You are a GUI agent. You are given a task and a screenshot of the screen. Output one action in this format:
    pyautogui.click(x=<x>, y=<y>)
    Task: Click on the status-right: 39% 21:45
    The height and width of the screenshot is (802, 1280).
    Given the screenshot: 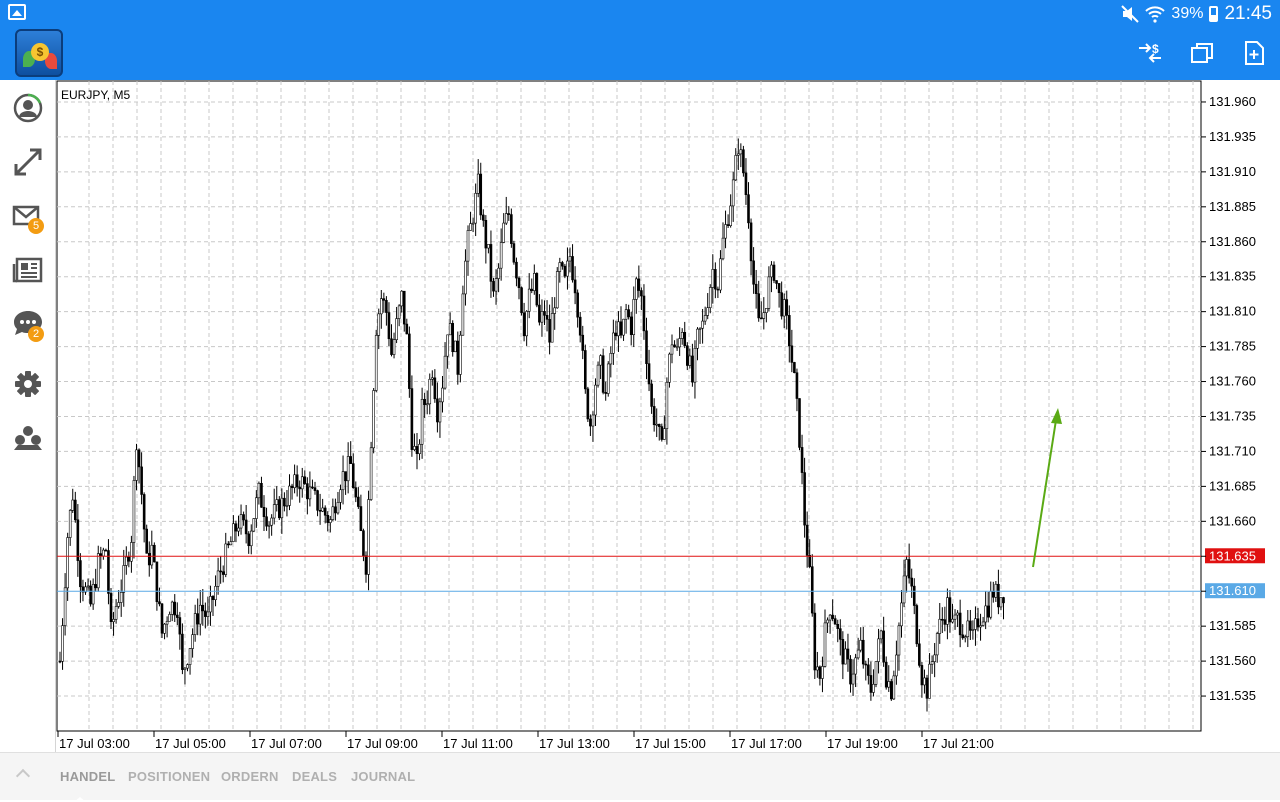 What is the action you would take?
    pyautogui.click(x=1196, y=14)
    